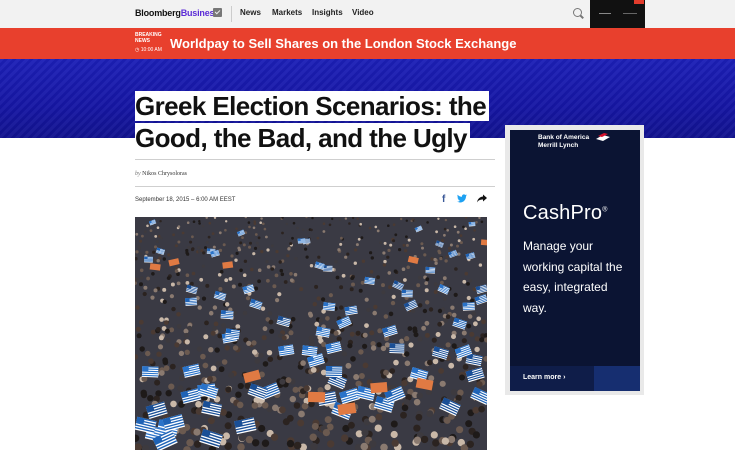 Image resolution: width=735 pixels, height=459 pixels. What do you see at coordinates (250, 12) in the screenshot?
I see `nav-item-news: News` at bounding box center [250, 12].